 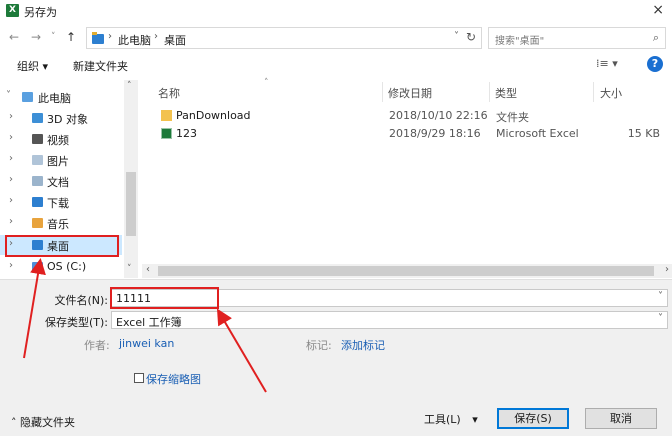 What do you see at coordinates (164, 298) in the screenshot?
I see `annotation-box-filename` at bounding box center [164, 298].